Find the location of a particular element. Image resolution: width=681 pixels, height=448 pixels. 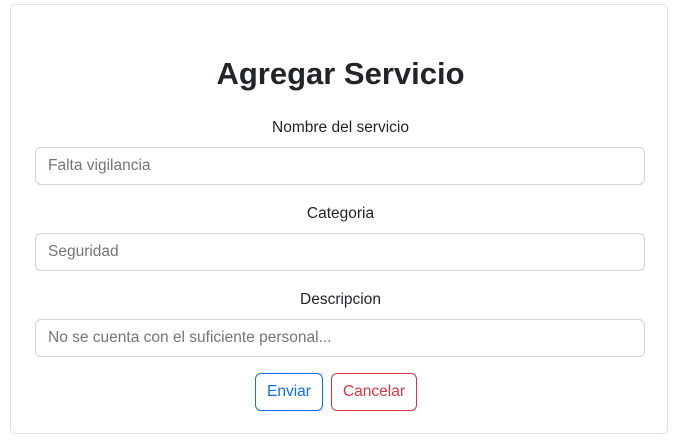

cancel-button: Cancelar is located at coordinates (374, 392).